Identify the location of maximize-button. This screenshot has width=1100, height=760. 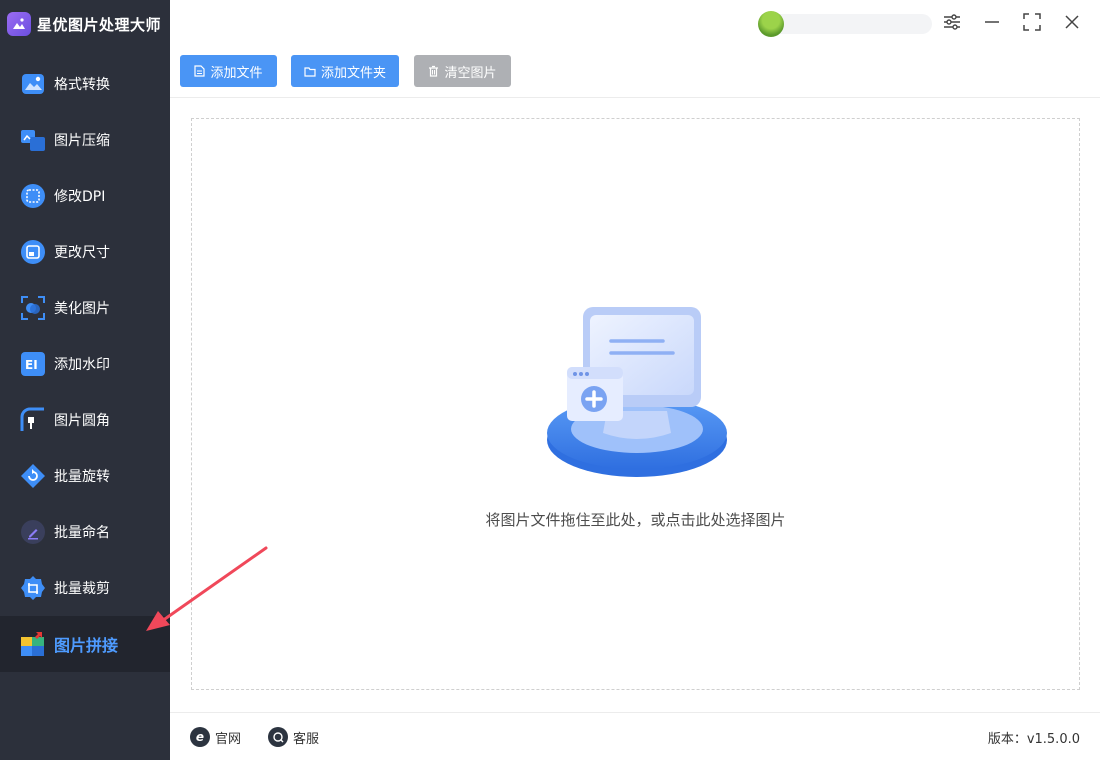
(1032, 24).